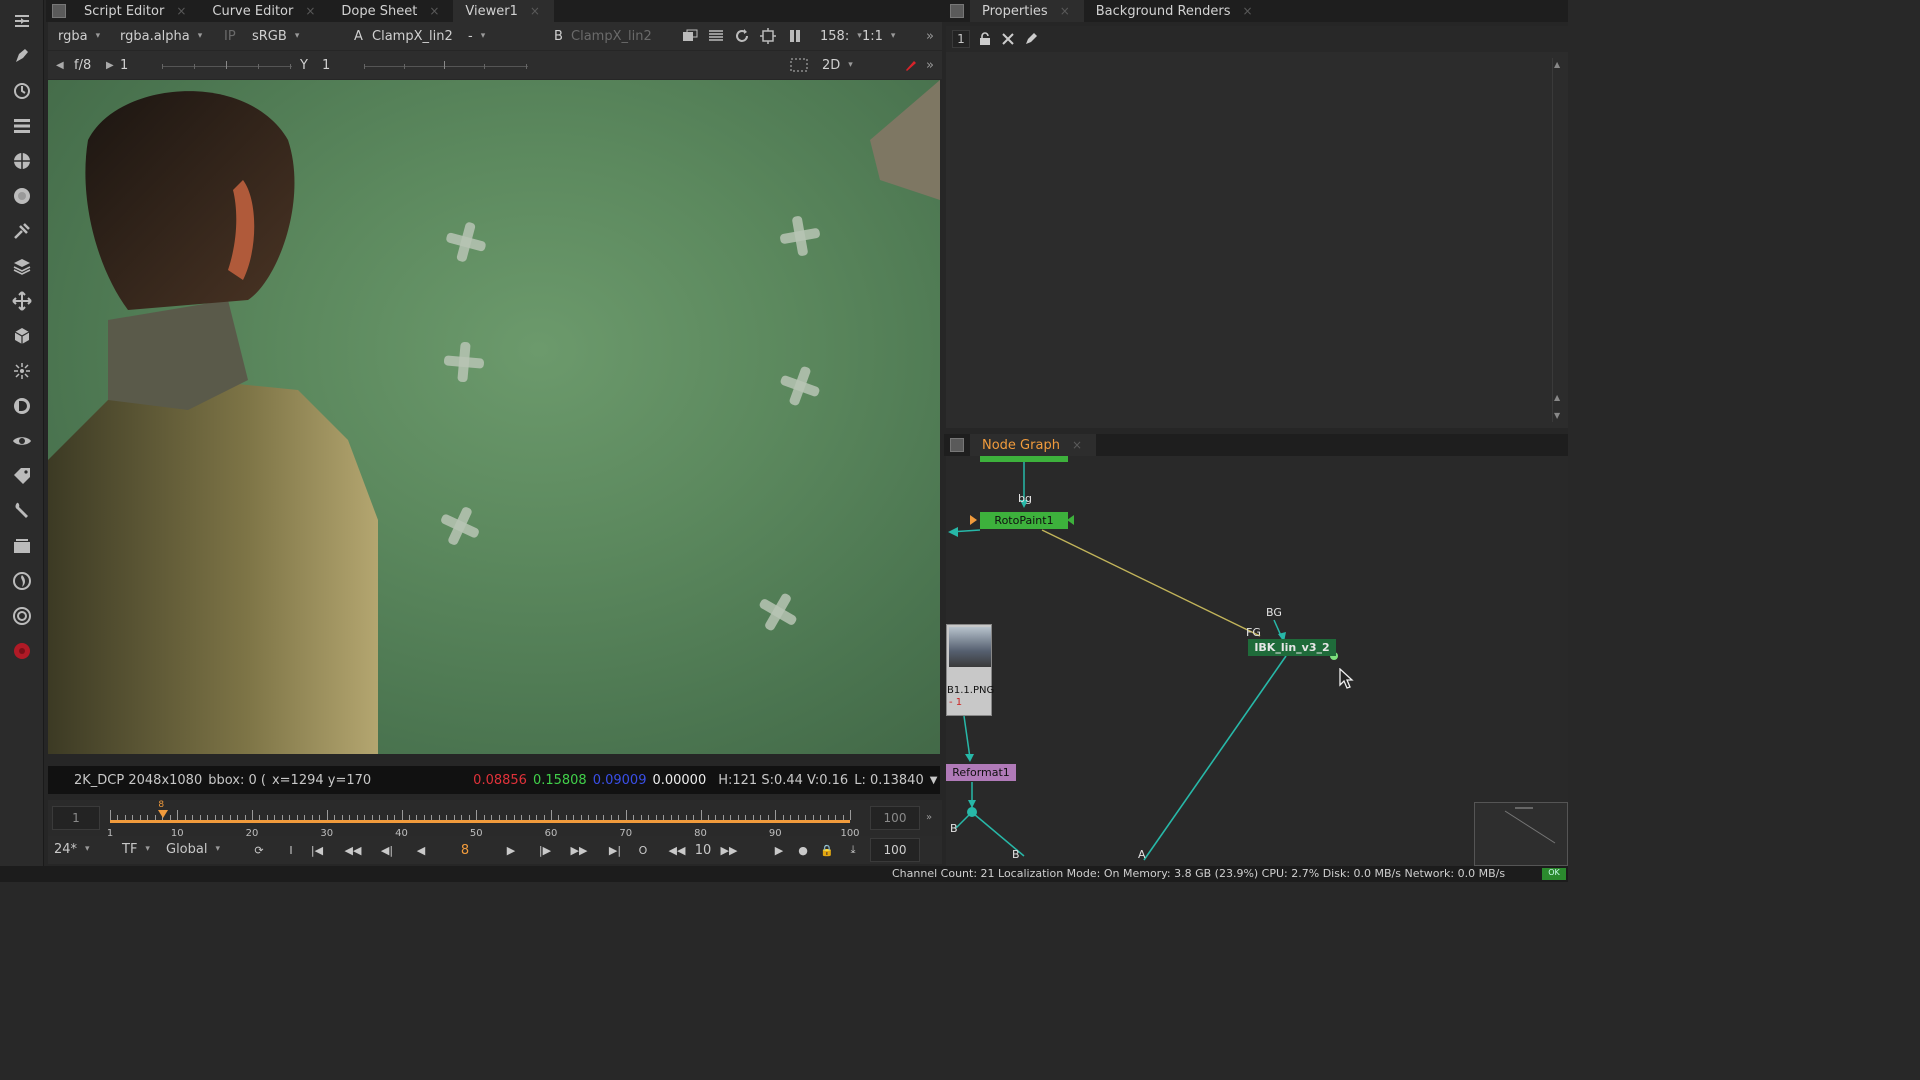  What do you see at coordinates (511, 850) in the screenshot?
I see `play-forward-icon: ▶` at bounding box center [511, 850].